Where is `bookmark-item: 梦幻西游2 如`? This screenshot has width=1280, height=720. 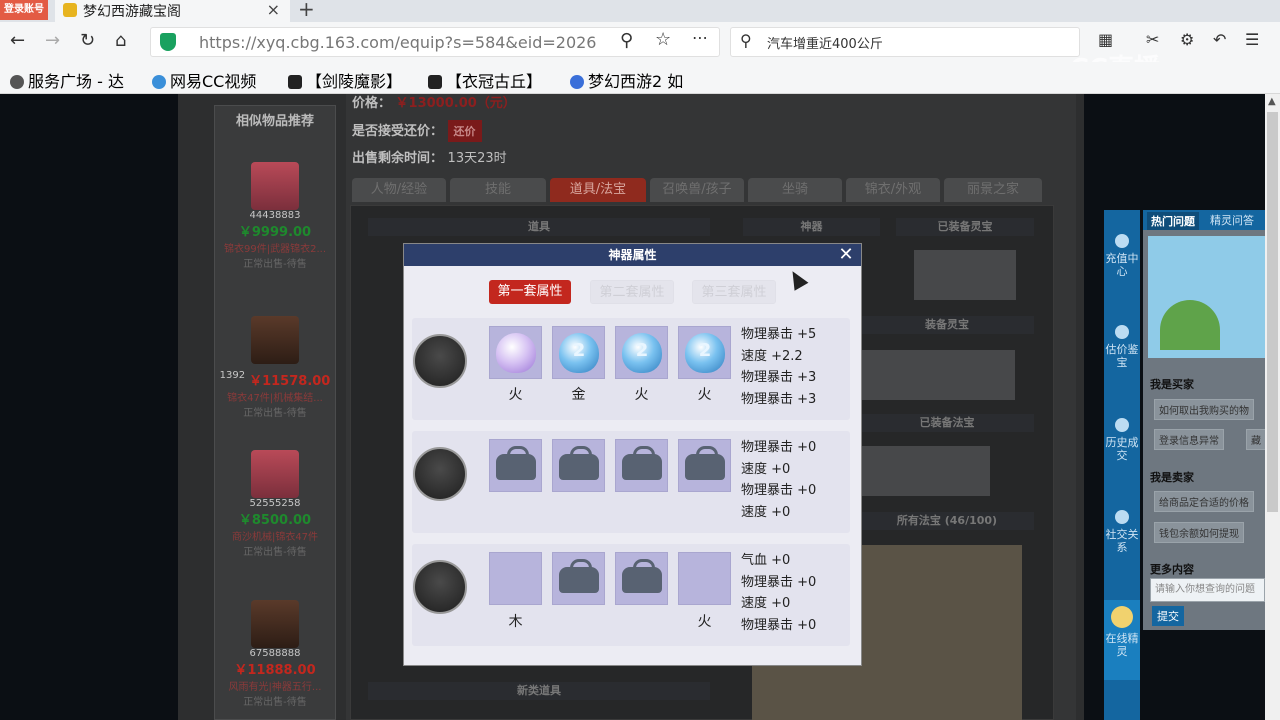
bookmark-item: 梦幻西游2 如 is located at coordinates (626, 80).